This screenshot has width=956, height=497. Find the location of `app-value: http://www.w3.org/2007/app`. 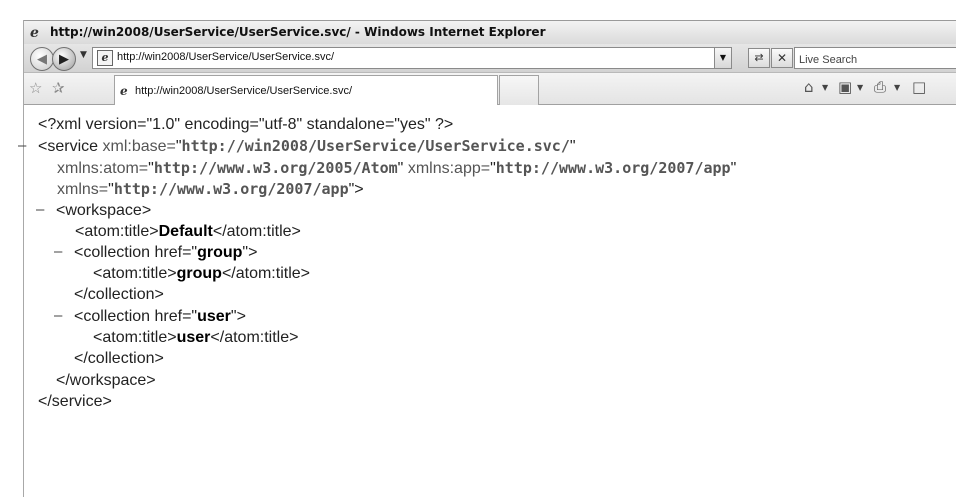

app-value: http://www.w3.org/2007/app is located at coordinates (613, 168).